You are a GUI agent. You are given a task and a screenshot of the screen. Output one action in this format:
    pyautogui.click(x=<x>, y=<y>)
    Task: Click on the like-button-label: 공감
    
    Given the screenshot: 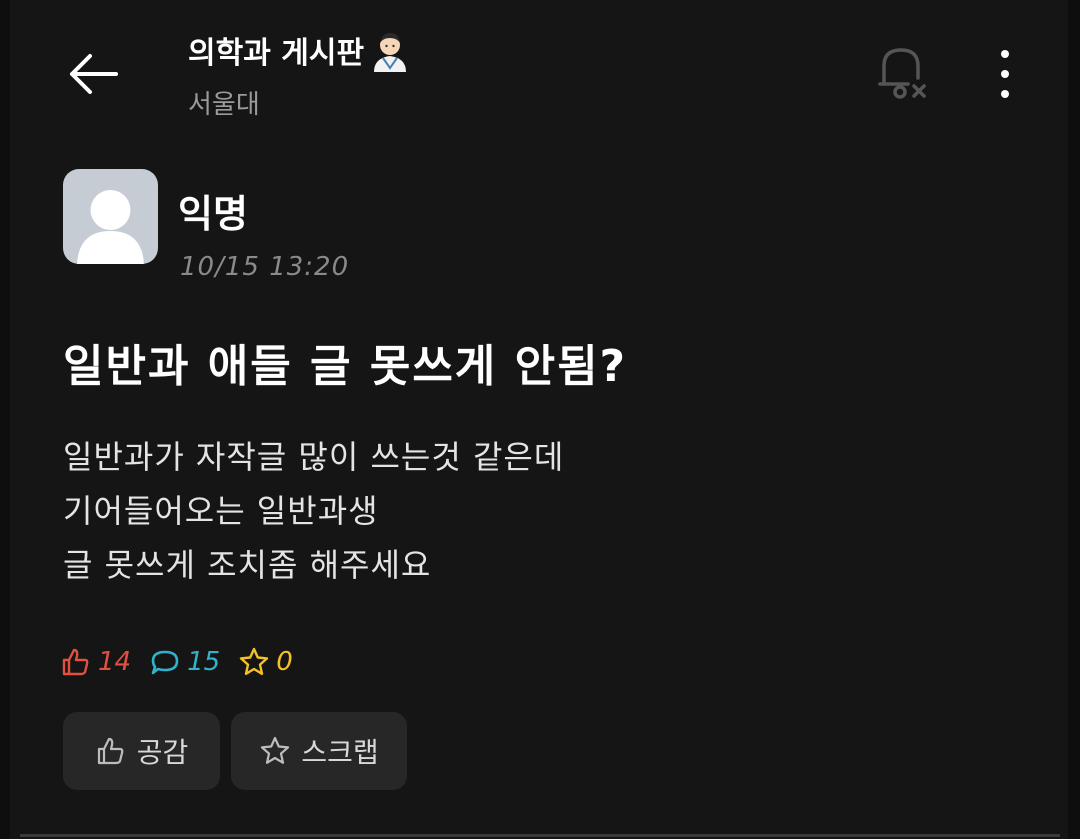 What is the action you would take?
    pyautogui.click(x=162, y=752)
    